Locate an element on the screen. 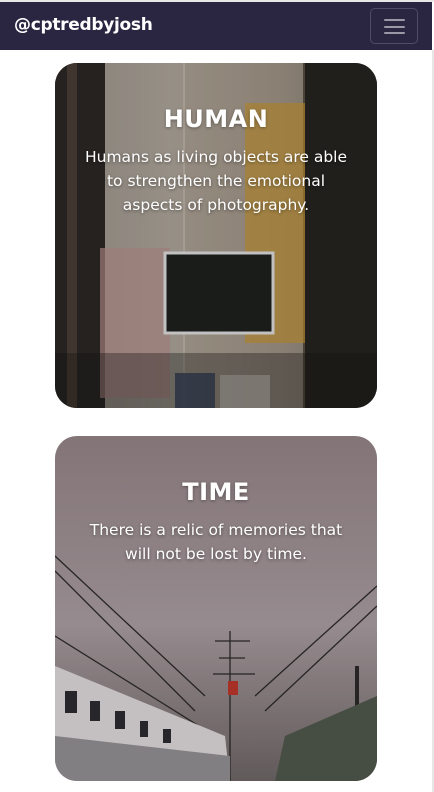 The image size is (434, 792). navbar: @cptredbyjosh is located at coordinates (216, 26).